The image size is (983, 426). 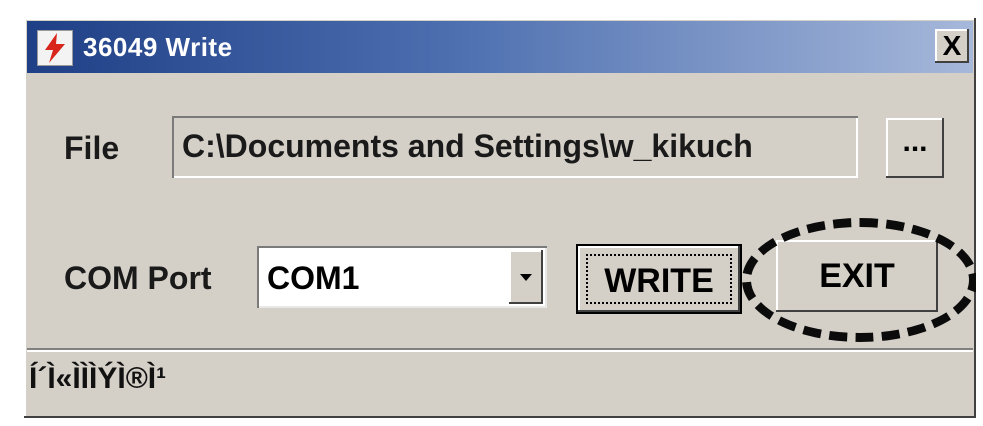 What do you see at coordinates (92, 148) in the screenshot?
I see `file-label: File` at bounding box center [92, 148].